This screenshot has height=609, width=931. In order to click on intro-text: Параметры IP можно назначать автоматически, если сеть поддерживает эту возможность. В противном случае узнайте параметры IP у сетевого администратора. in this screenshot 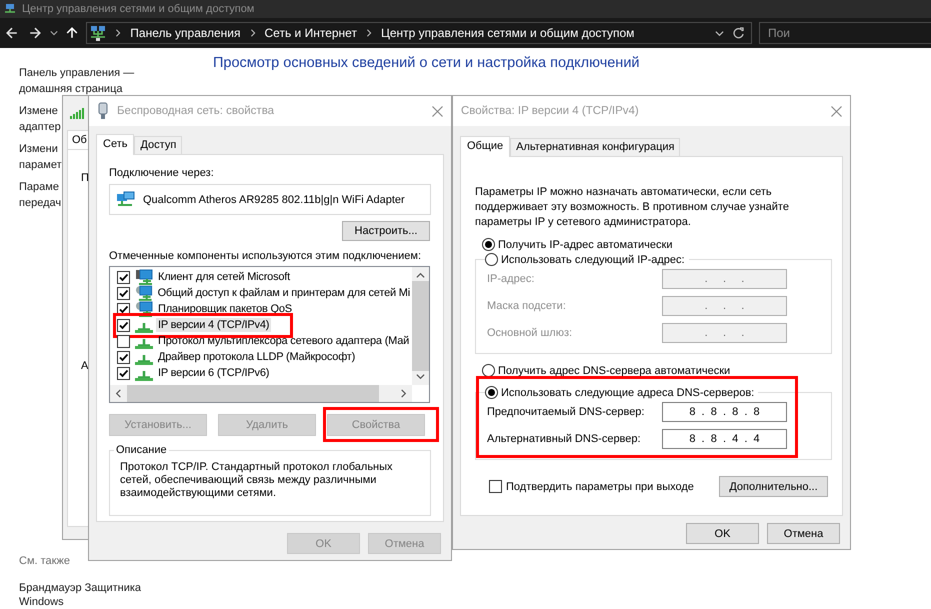, I will do `click(632, 207)`.